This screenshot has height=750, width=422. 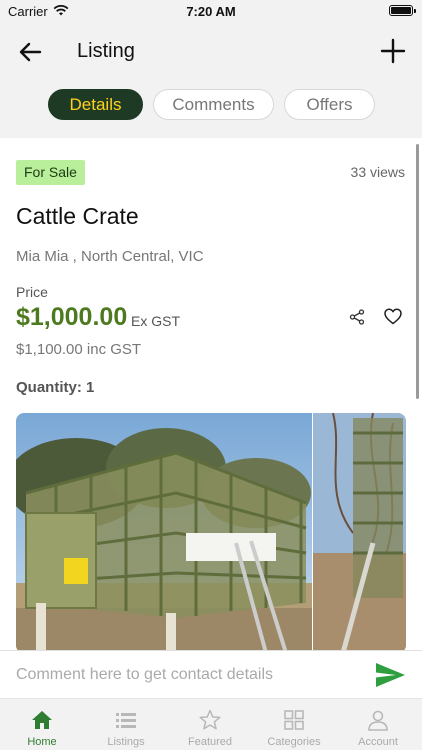 What do you see at coordinates (42, 720) in the screenshot?
I see `home-icon` at bounding box center [42, 720].